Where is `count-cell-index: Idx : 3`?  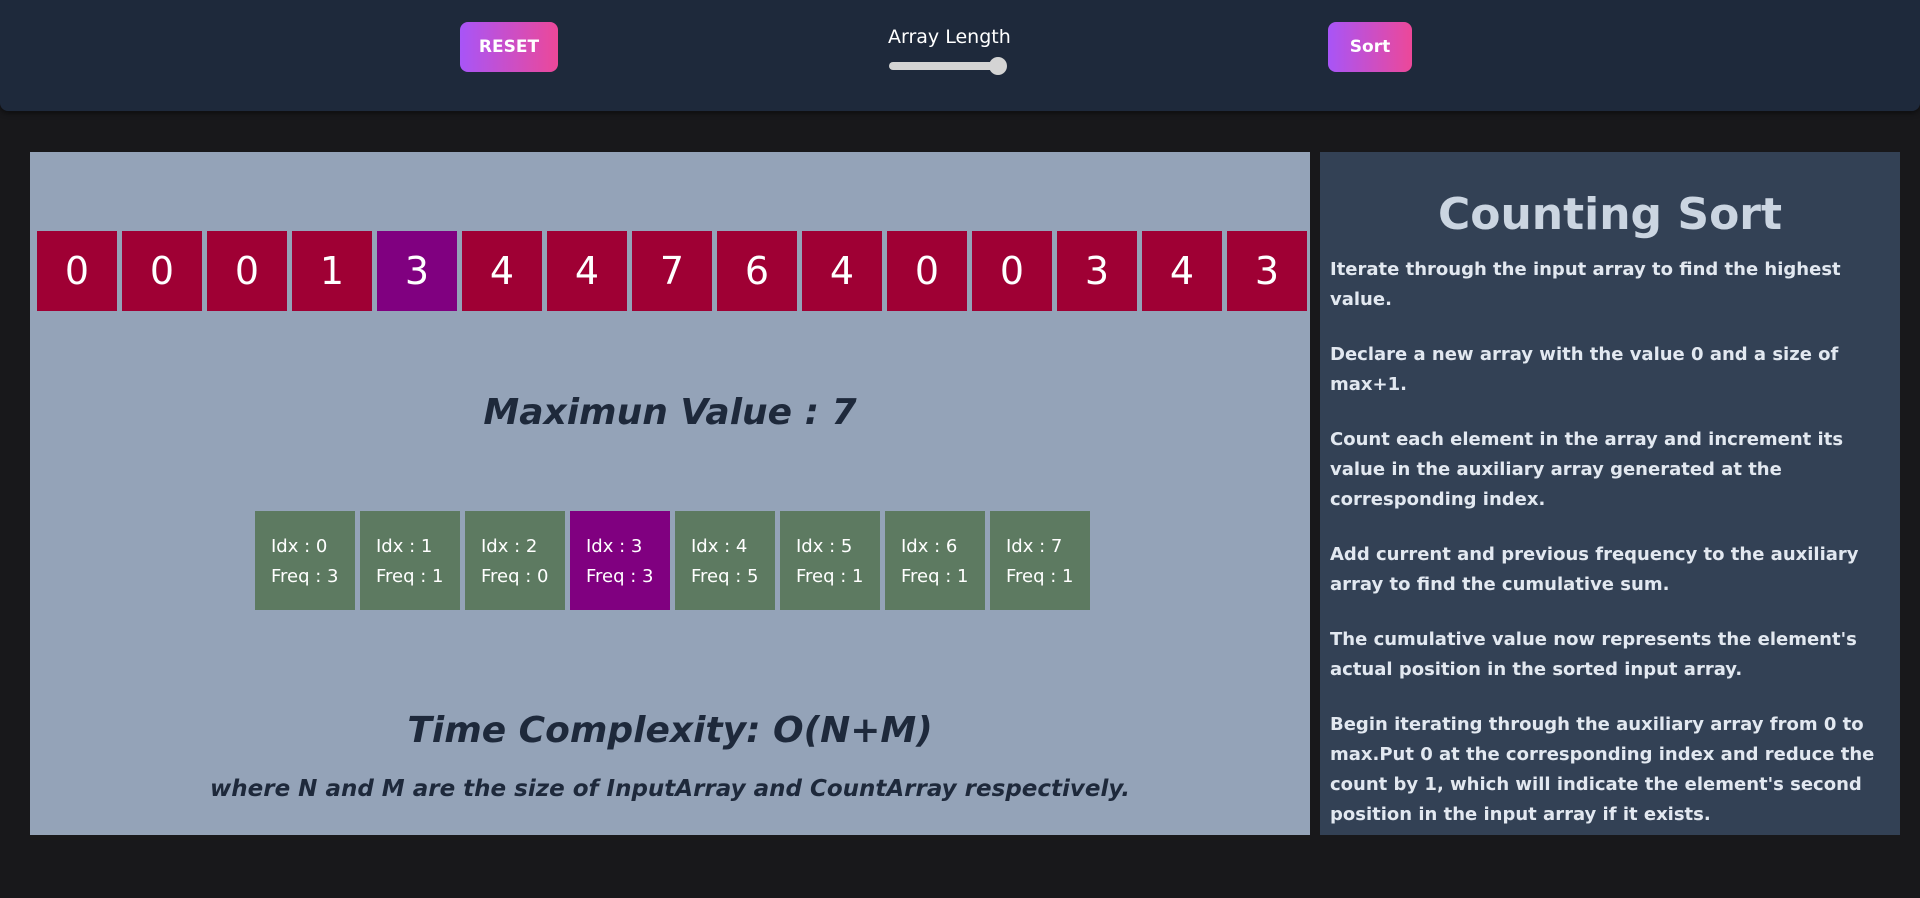
count-cell-index: Idx : 3 is located at coordinates (614, 546).